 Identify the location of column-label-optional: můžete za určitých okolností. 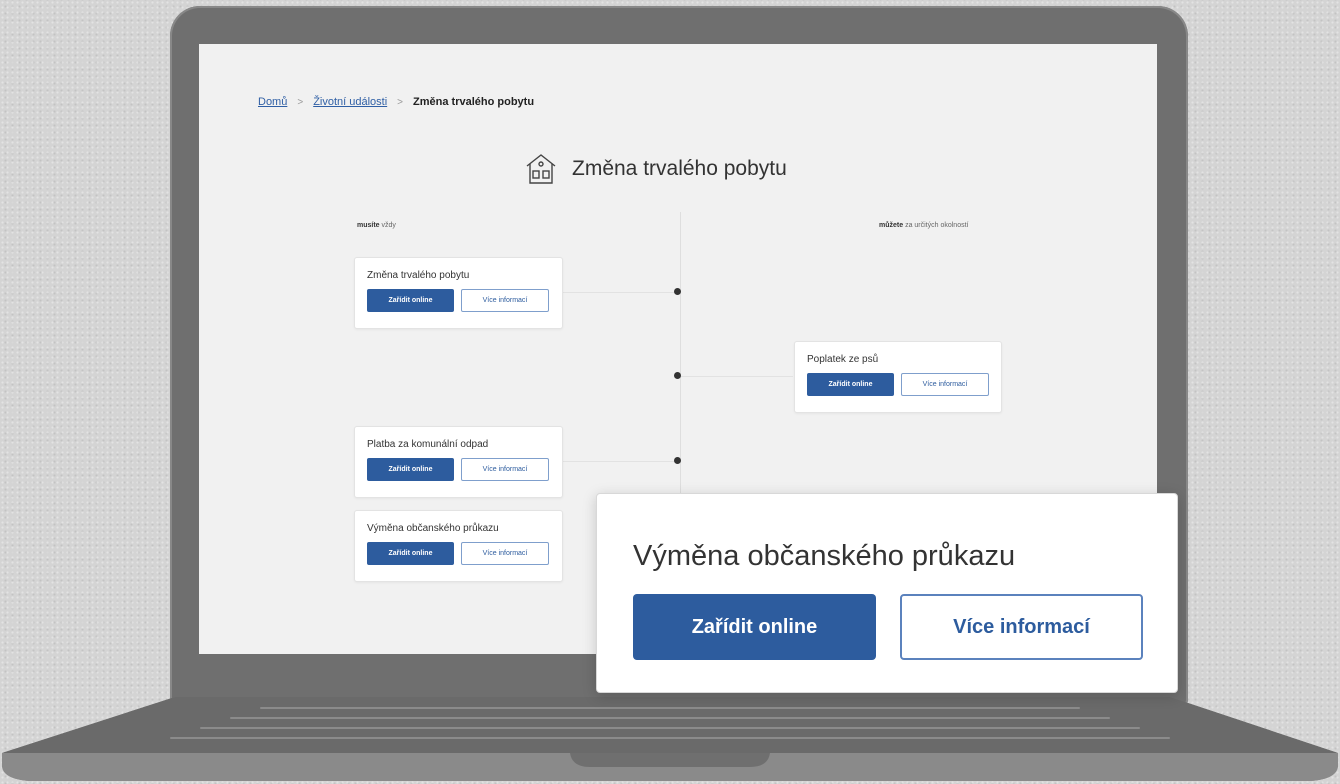
(924, 225).